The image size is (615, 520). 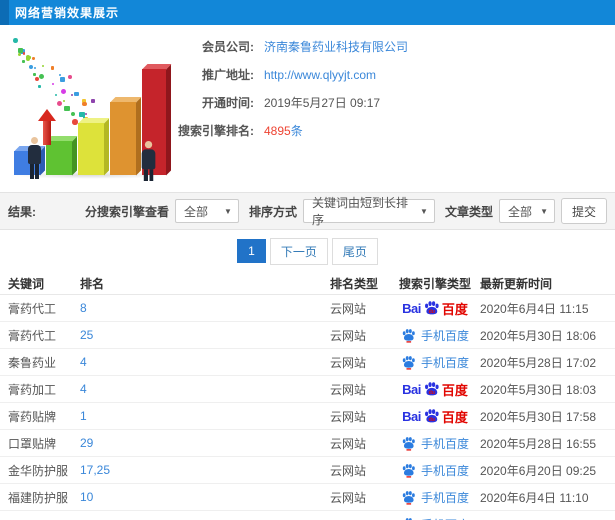 I want to click on table-row: 膏药代工 25 云网站 手机百度 2020年5月30日 18:06, so click(x=307, y=335).